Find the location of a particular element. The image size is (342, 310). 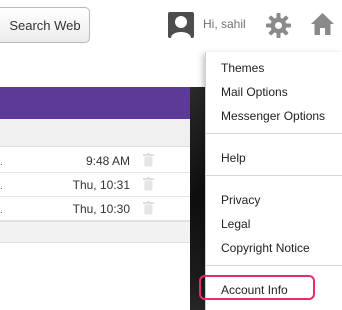

message-row: . 9:48 AM is located at coordinates (95, 161).